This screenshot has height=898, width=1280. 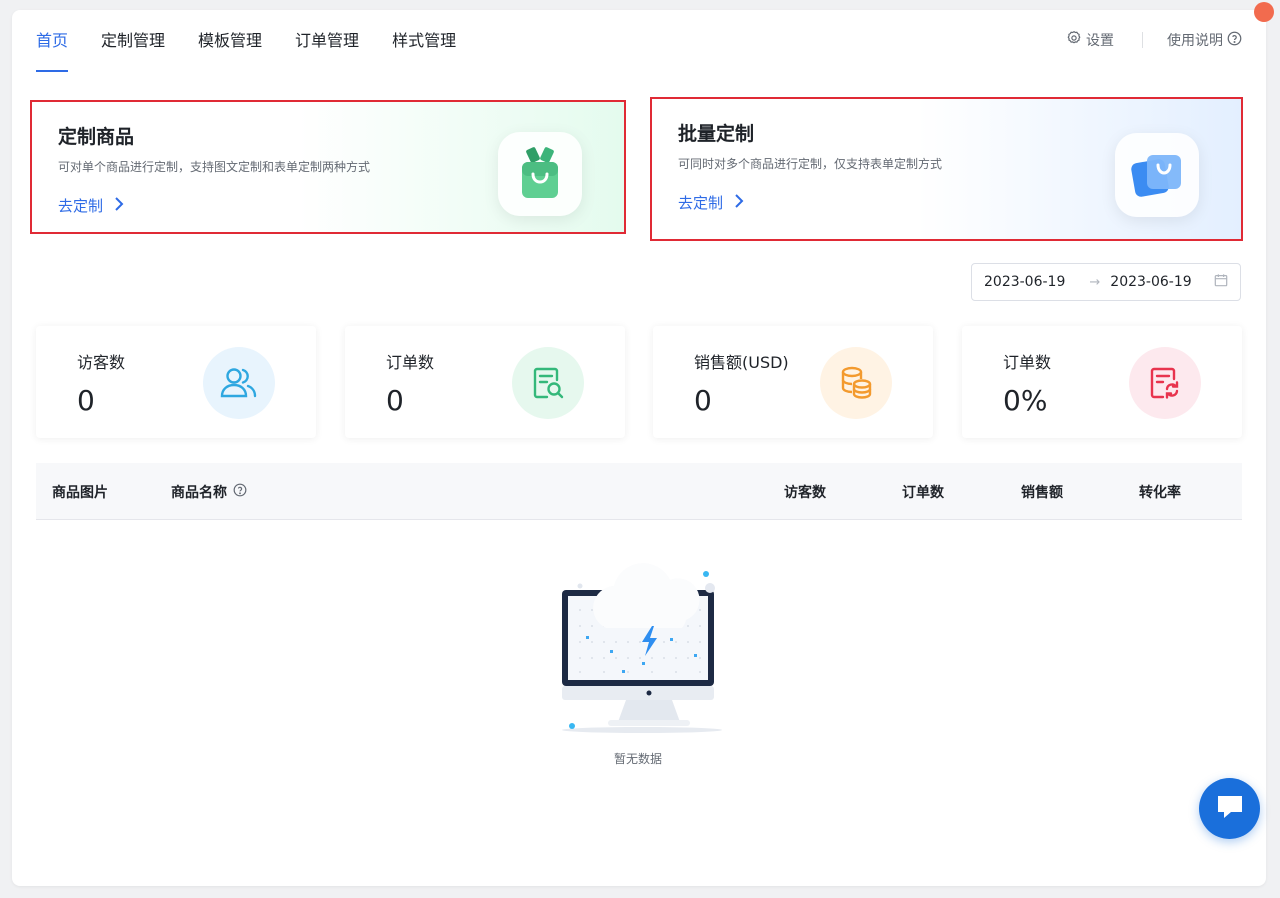 I want to click on chat-bubble-icon, so click(x=1230, y=809).